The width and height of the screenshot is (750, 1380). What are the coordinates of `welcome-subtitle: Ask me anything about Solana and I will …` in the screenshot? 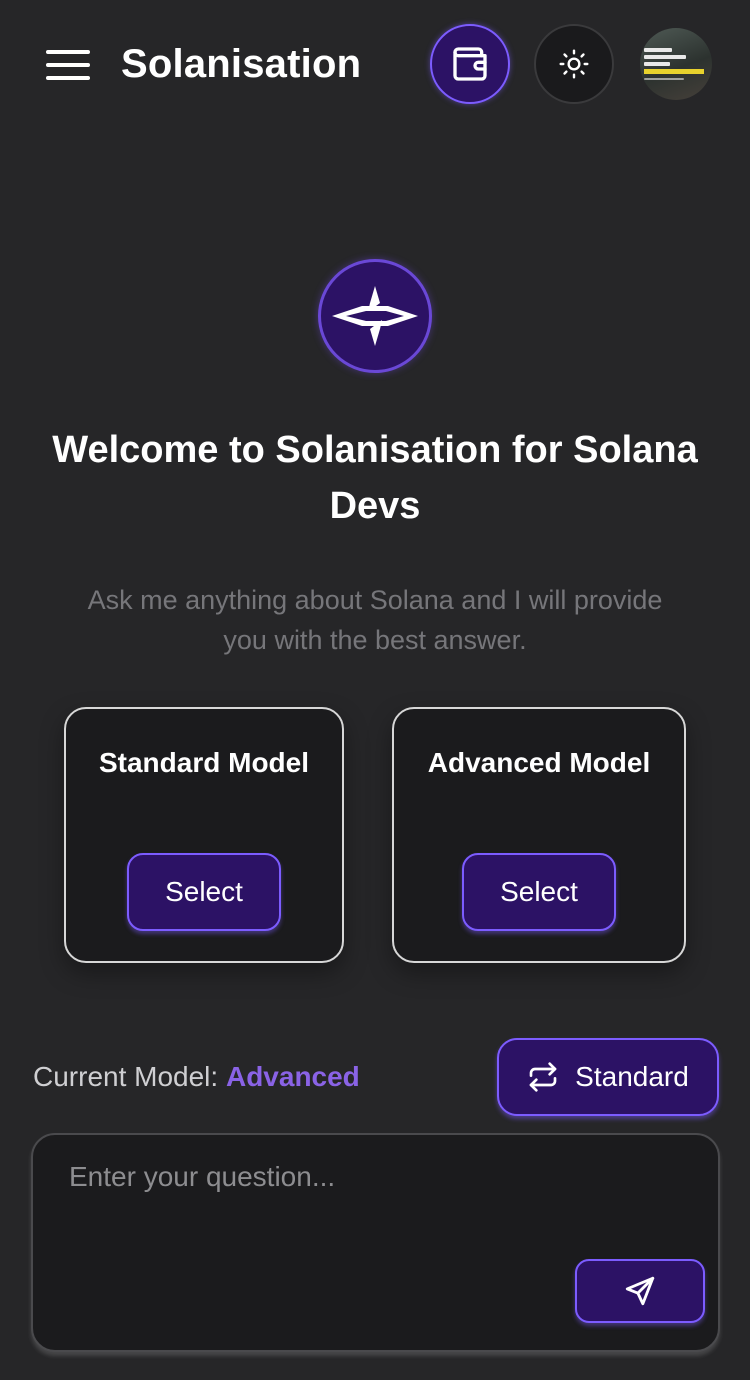 It's located at (375, 620).